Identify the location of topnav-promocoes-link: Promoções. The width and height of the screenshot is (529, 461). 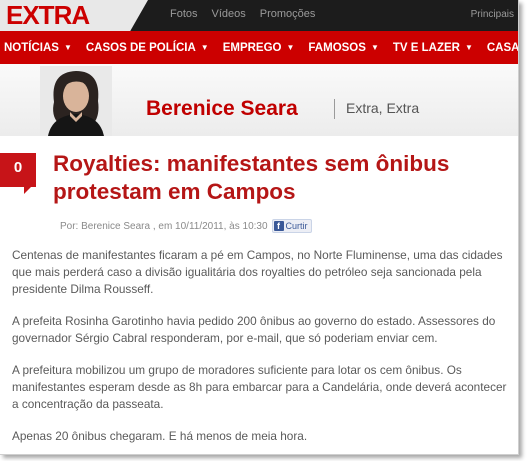
(288, 14).